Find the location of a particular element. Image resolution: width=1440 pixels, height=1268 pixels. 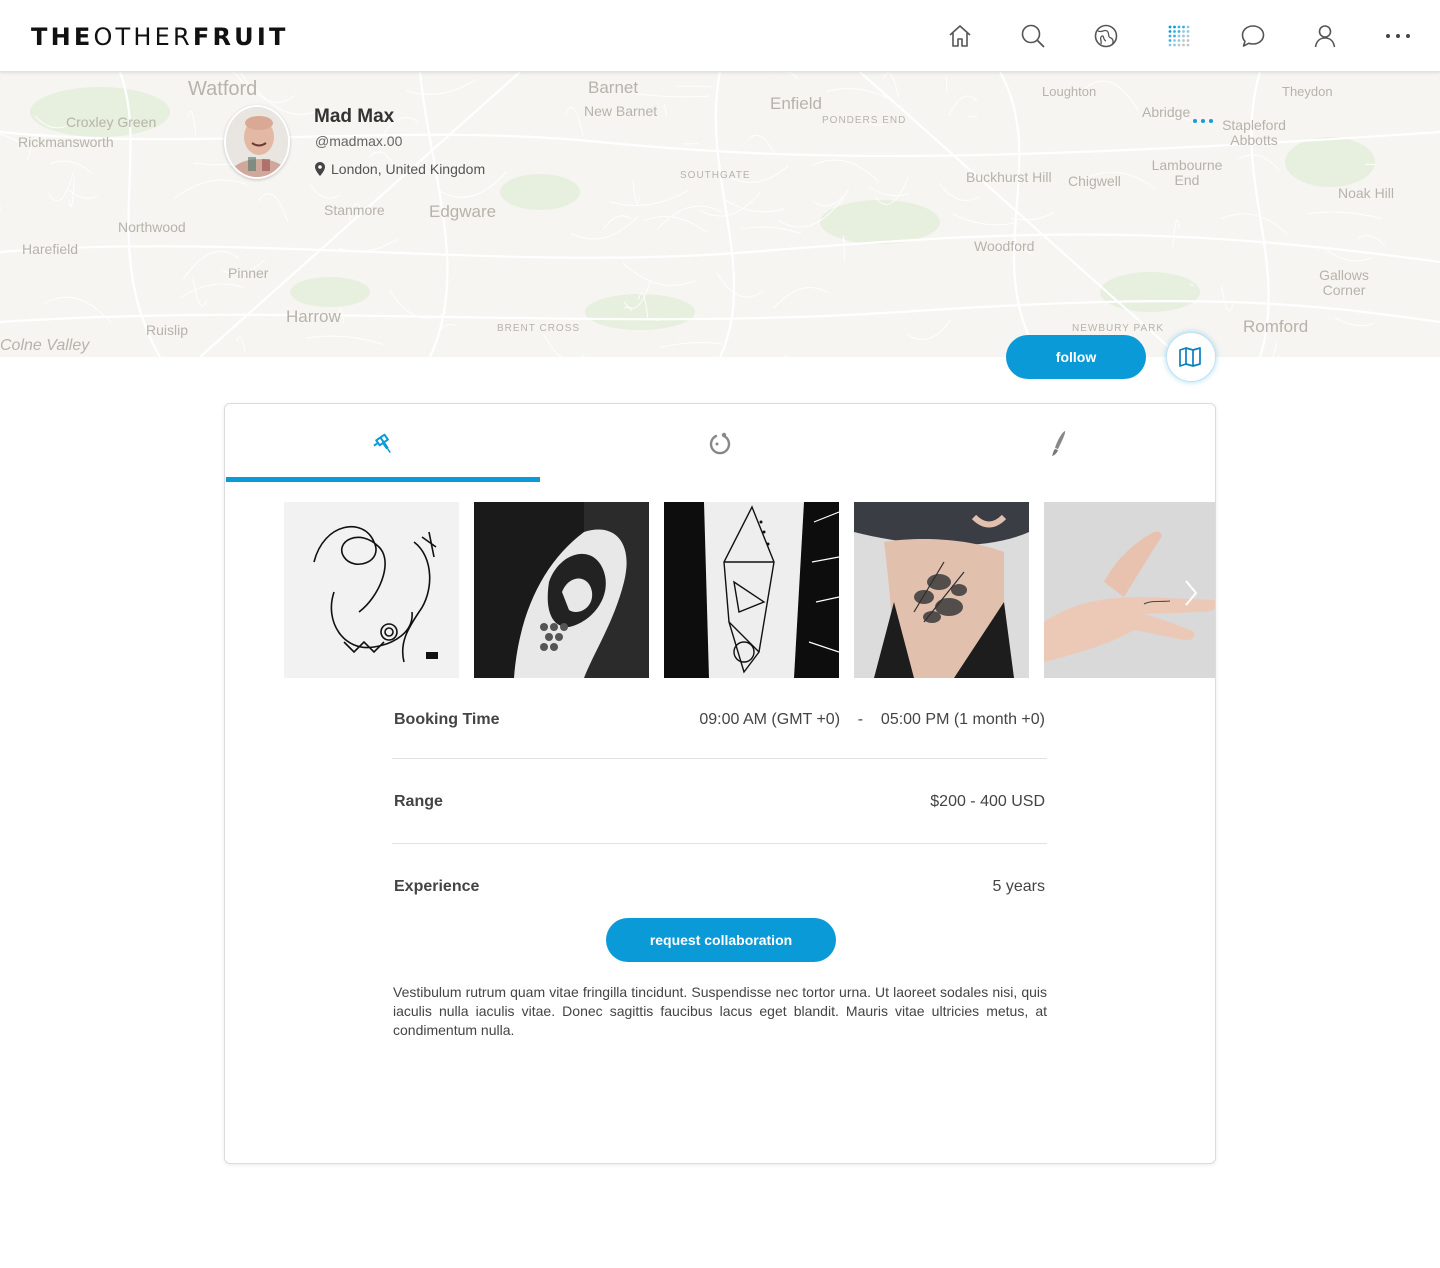

tab-art is located at coordinates (1058, 443).